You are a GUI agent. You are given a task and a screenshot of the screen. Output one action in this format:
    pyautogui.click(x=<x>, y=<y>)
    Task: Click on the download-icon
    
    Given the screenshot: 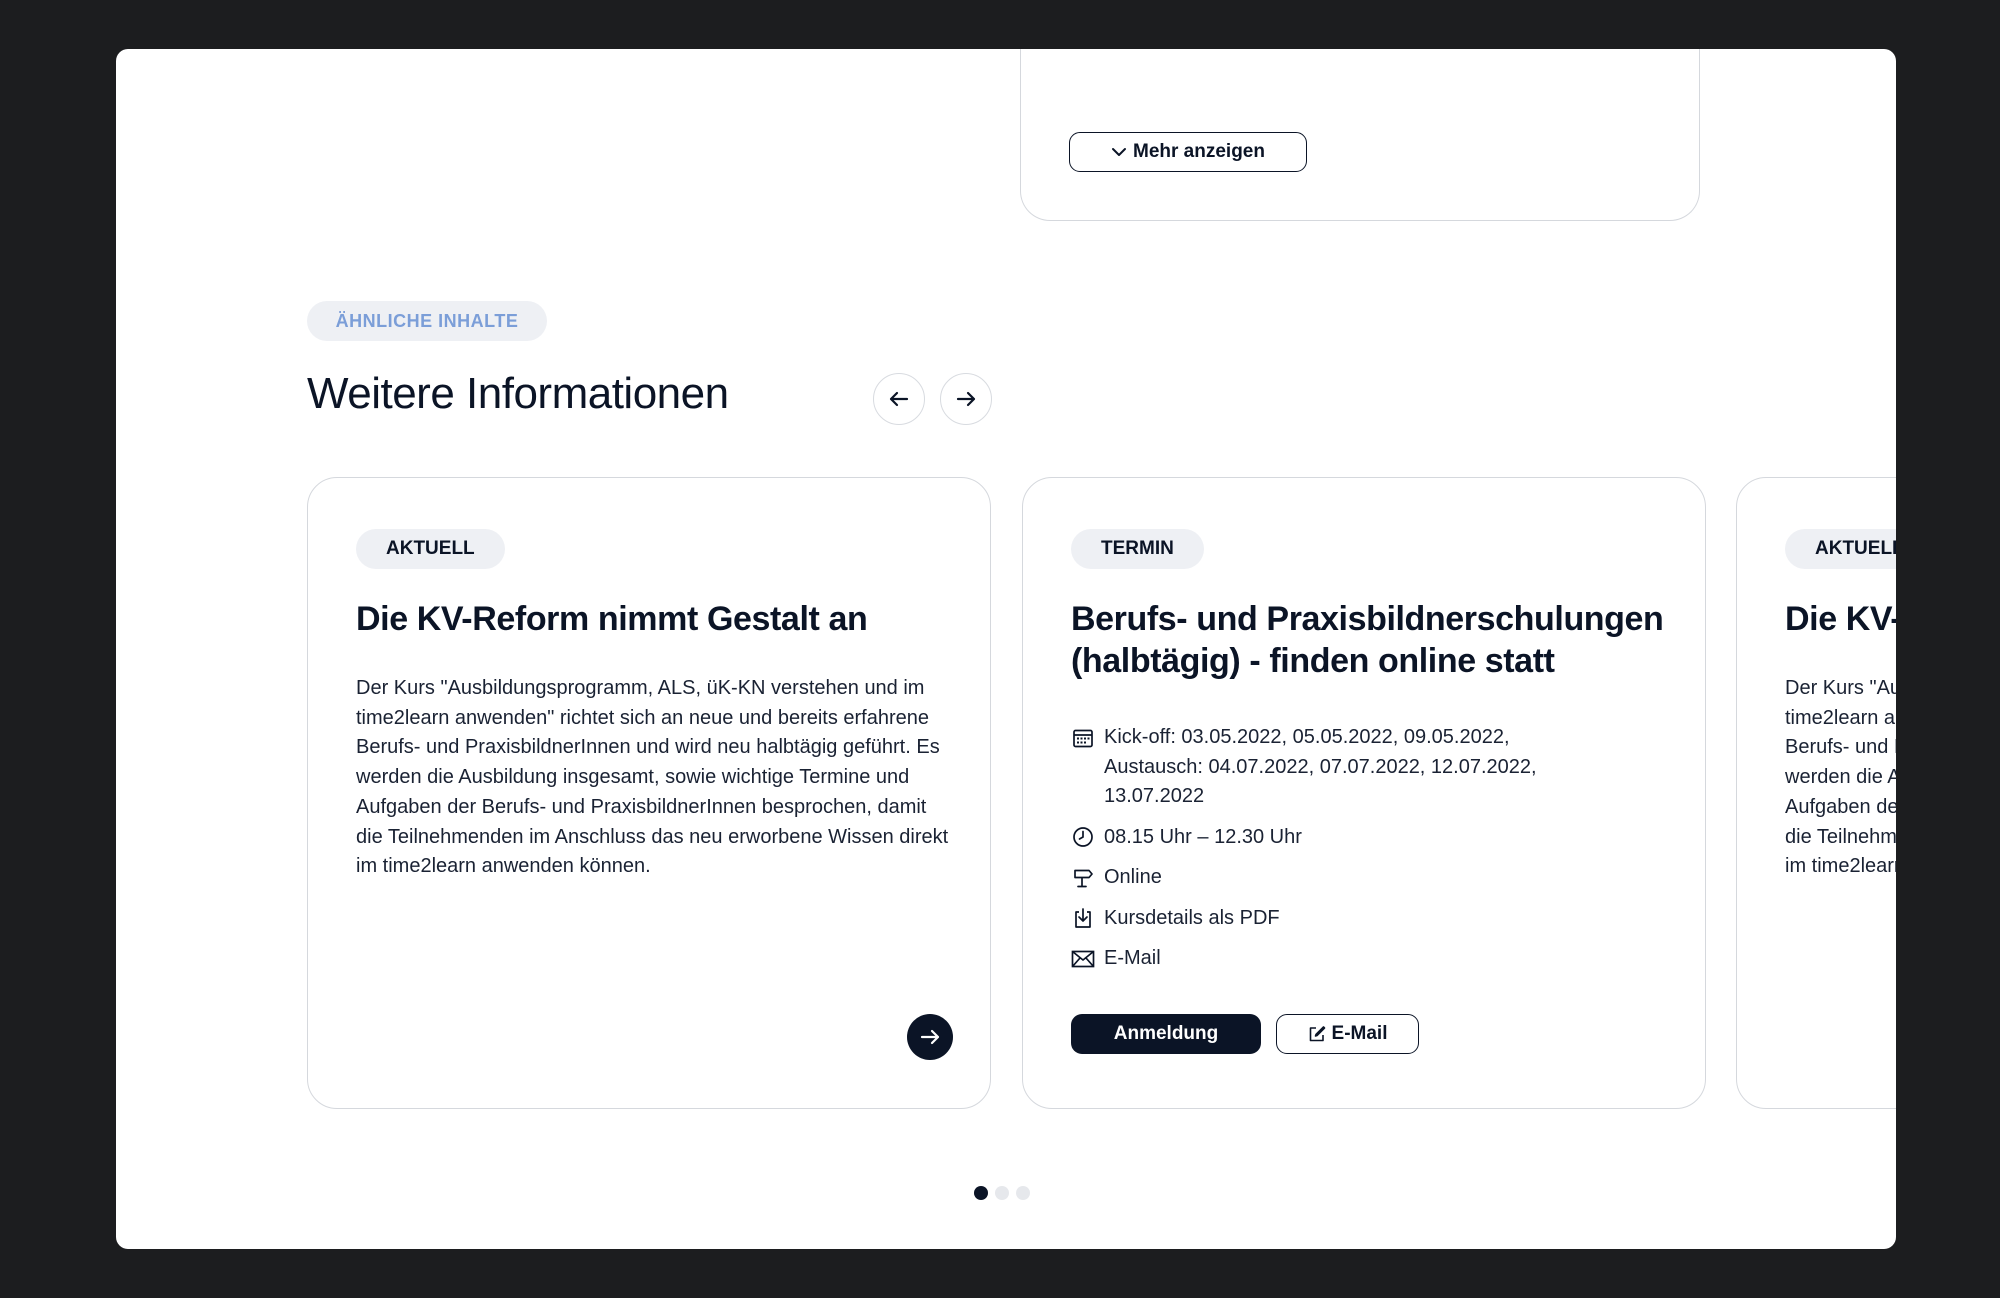 What is the action you would take?
    pyautogui.click(x=1083, y=918)
    